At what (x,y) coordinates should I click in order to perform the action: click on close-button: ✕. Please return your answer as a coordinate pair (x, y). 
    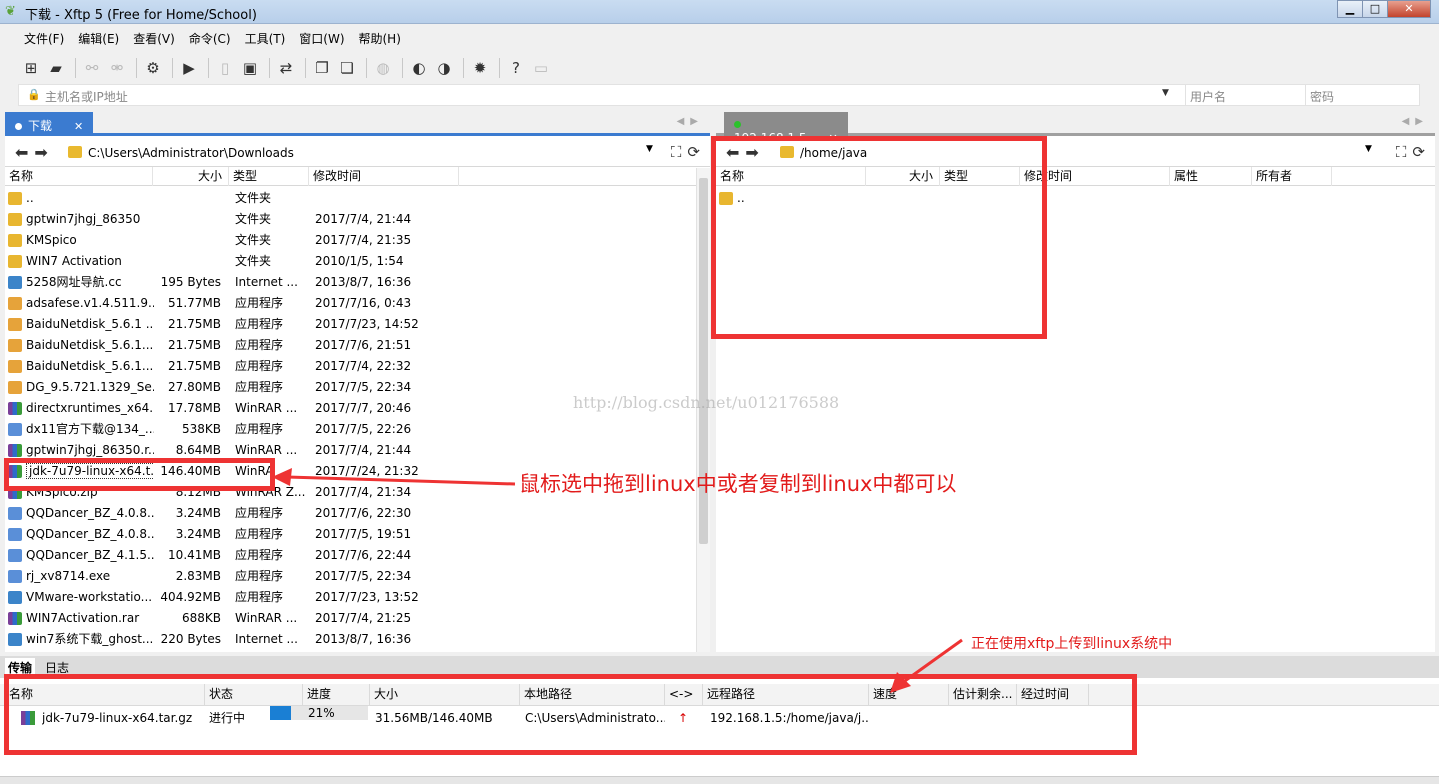
    Looking at the image, I should click on (1409, 9).